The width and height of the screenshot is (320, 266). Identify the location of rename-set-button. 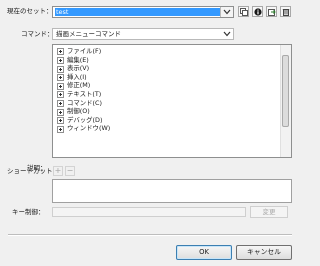
(257, 11).